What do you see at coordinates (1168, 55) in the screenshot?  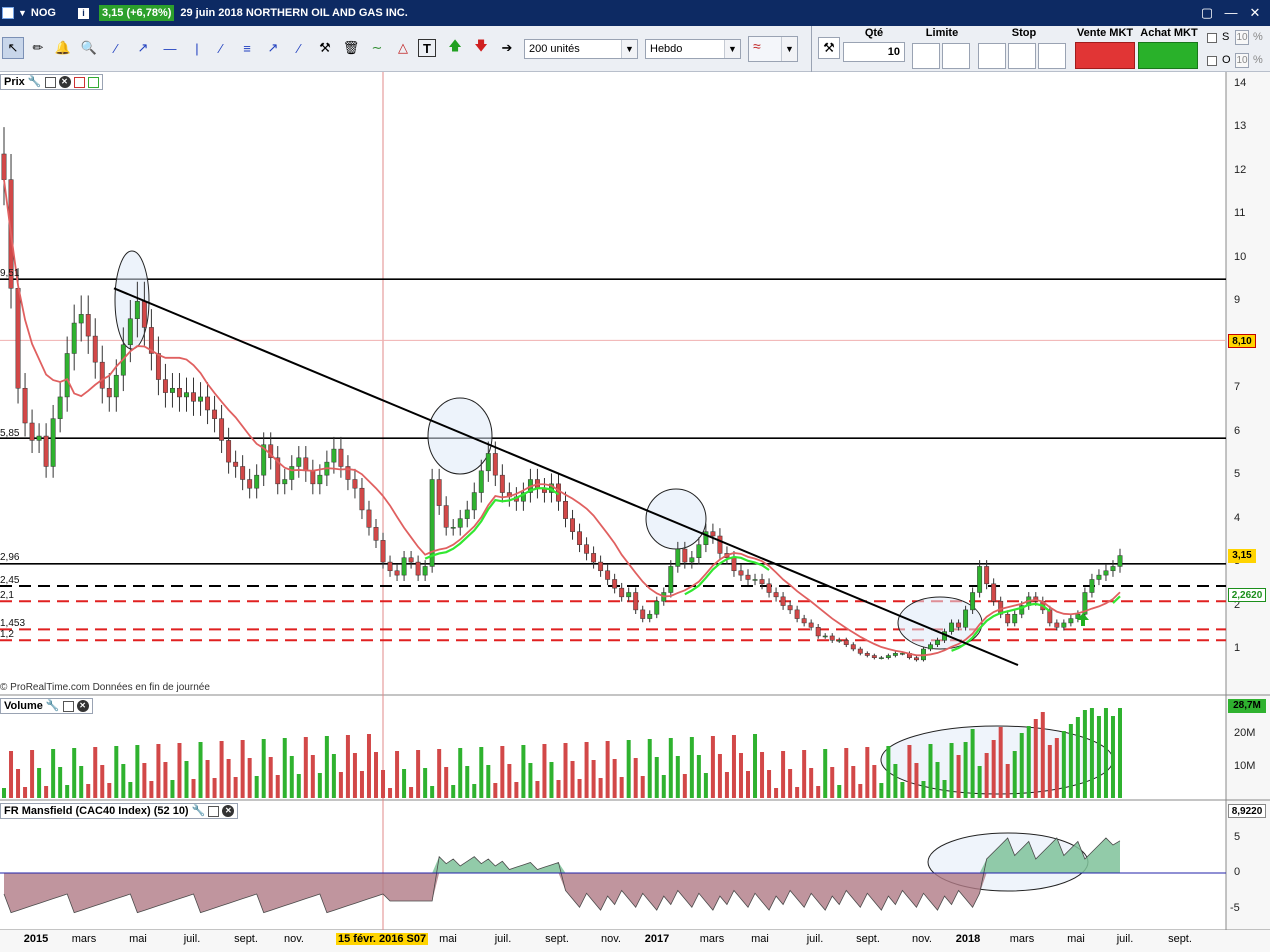 I see `buy-market-button` at bounding box center [1168, 55].